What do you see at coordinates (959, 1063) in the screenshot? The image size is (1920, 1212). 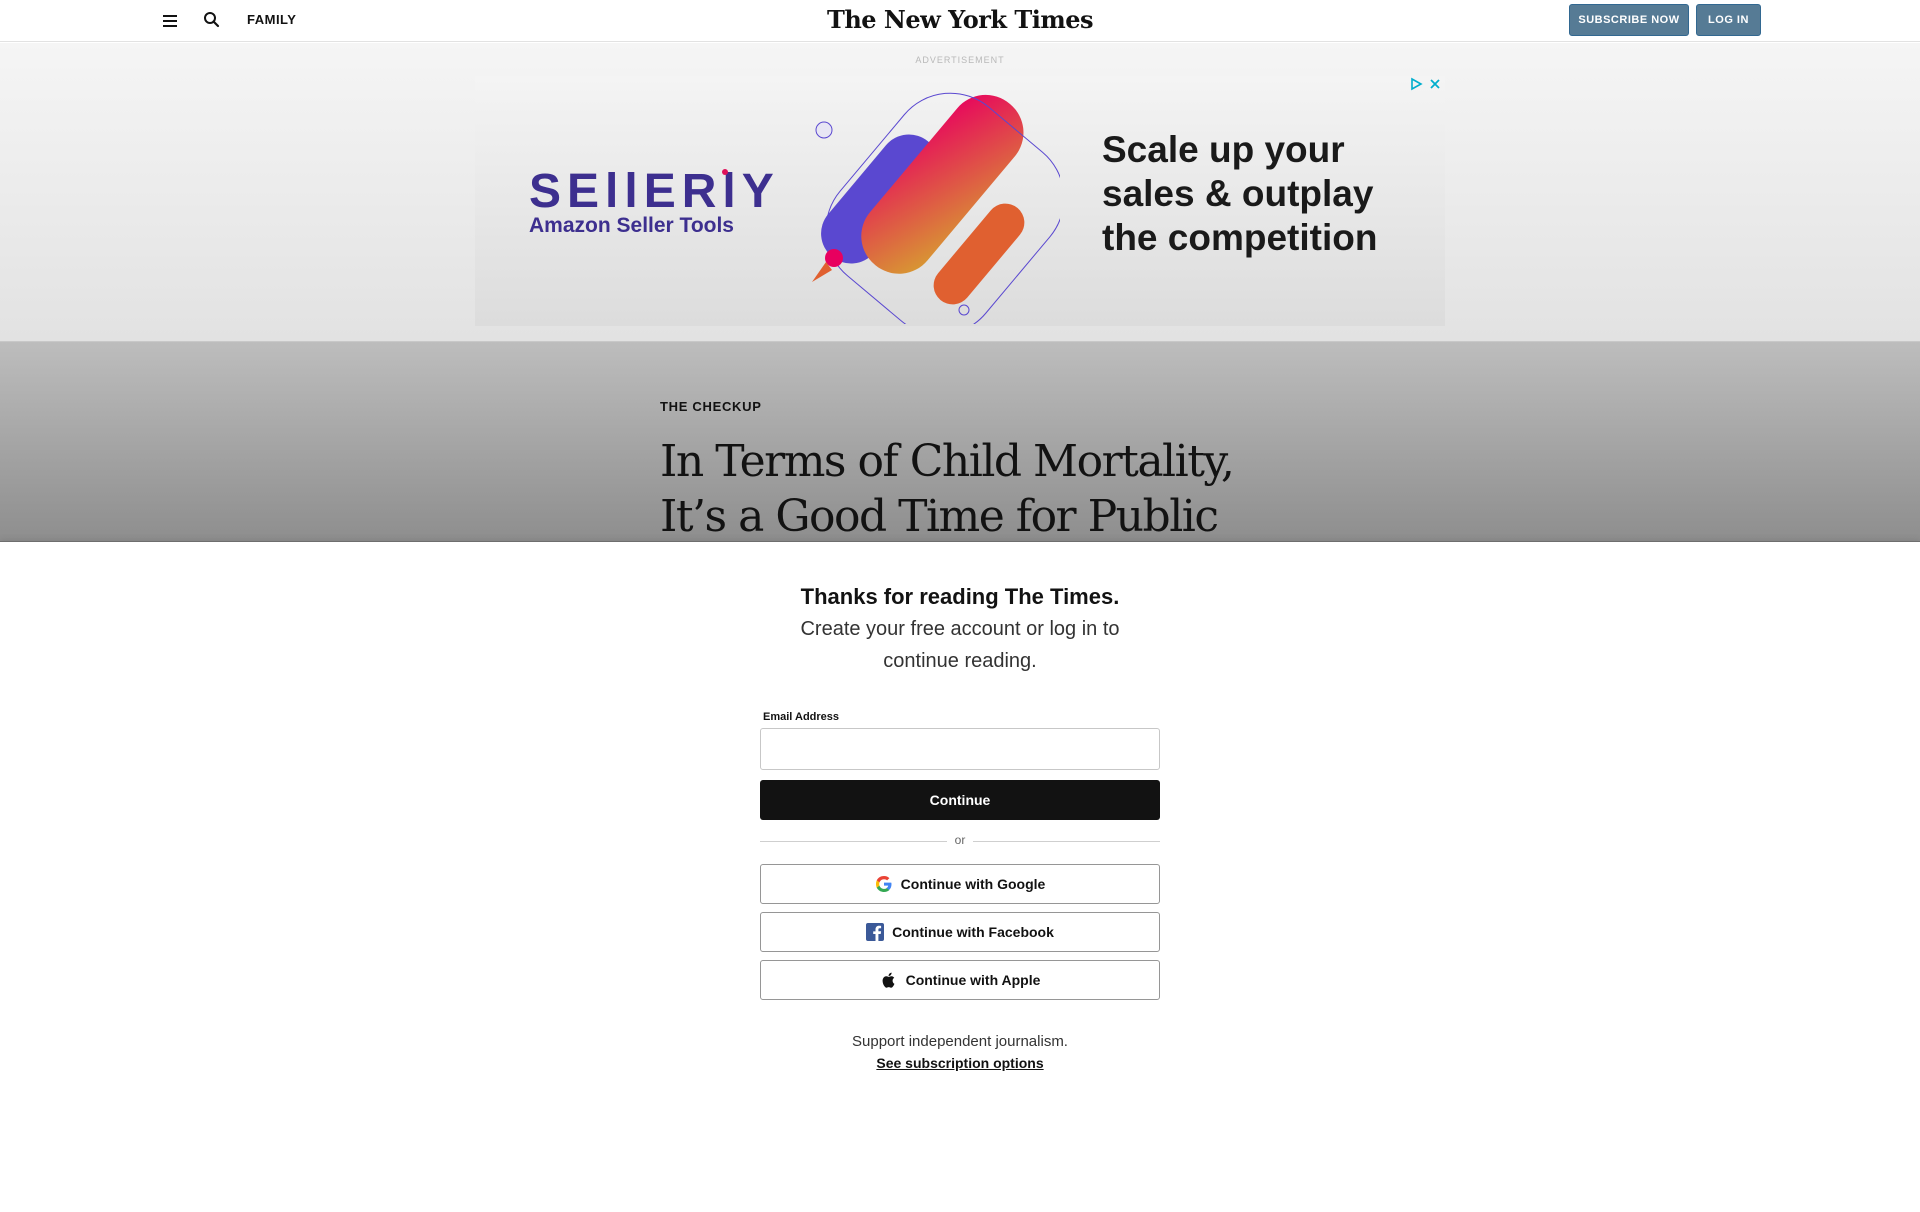 I see `subscription-options-link: See subscription options` at bounding box center [959, 1063].